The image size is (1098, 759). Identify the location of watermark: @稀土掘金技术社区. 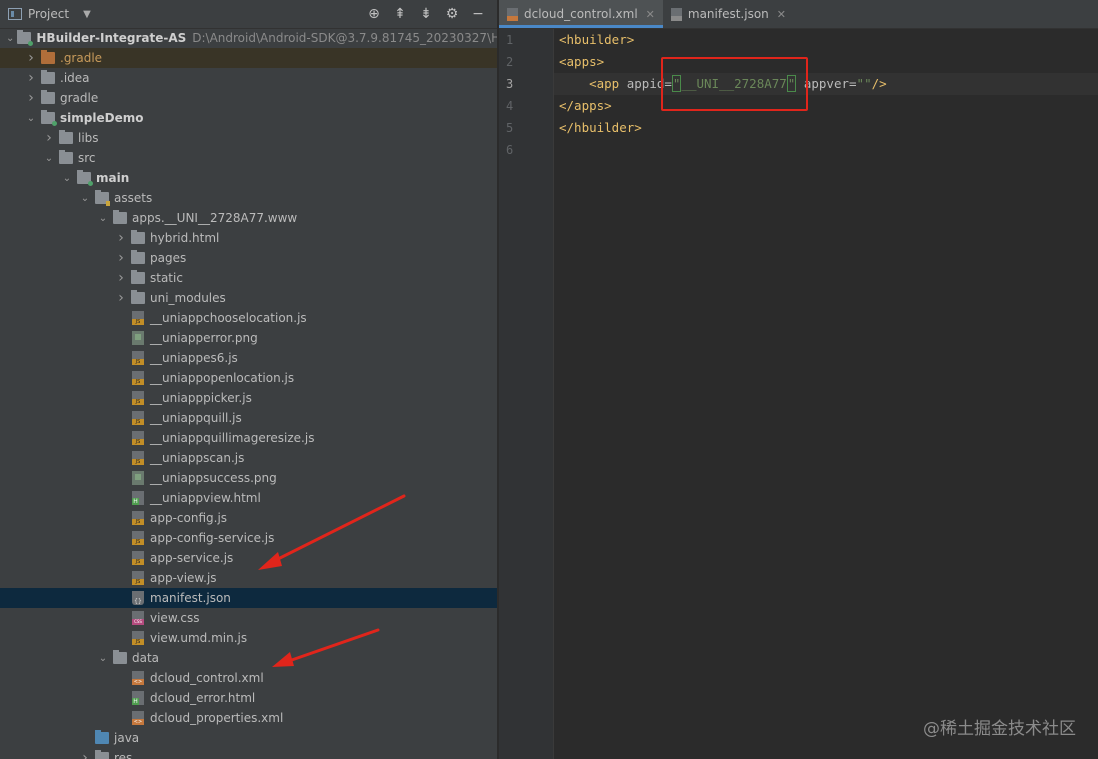
(999, 729).